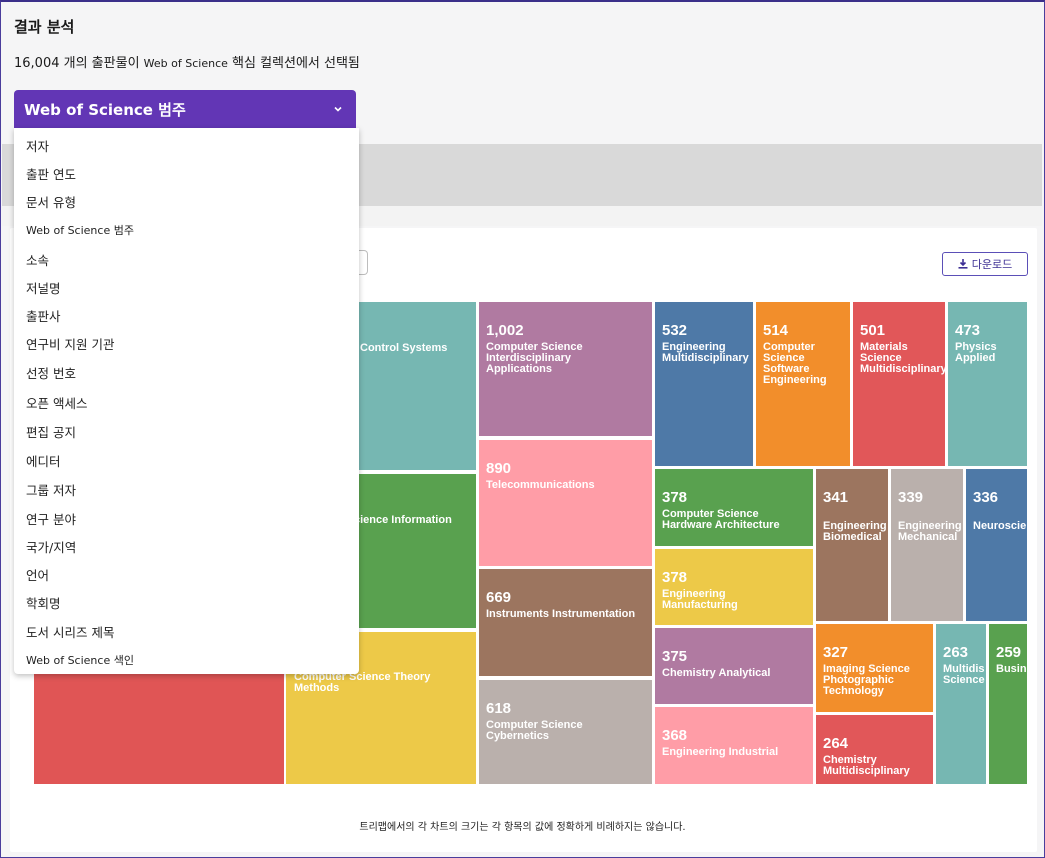 Image resolution: width=1045 pixels, height=858 pixels. I want to click on treemap-cell-chemistry-multidisciplinary: 264 Chemistry Multidisciplinary, so click(874, 749).